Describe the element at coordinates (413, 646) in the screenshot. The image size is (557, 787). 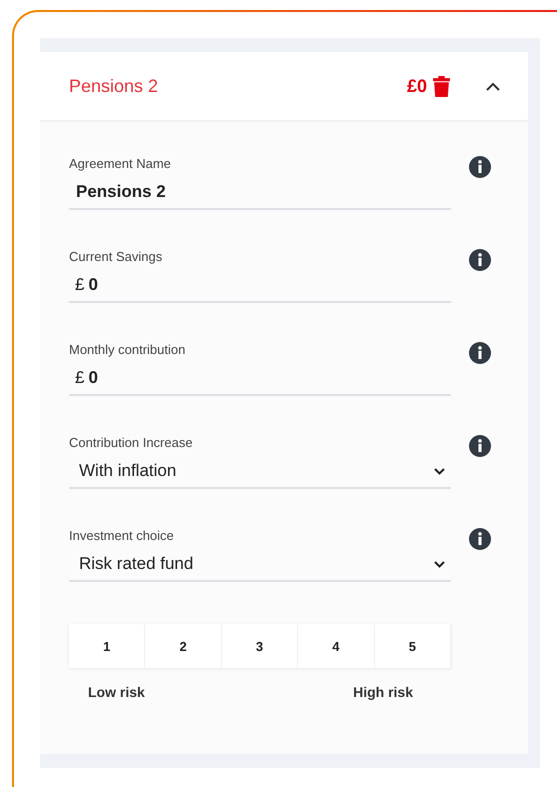
I see `risk-level-button: 5` at that location.